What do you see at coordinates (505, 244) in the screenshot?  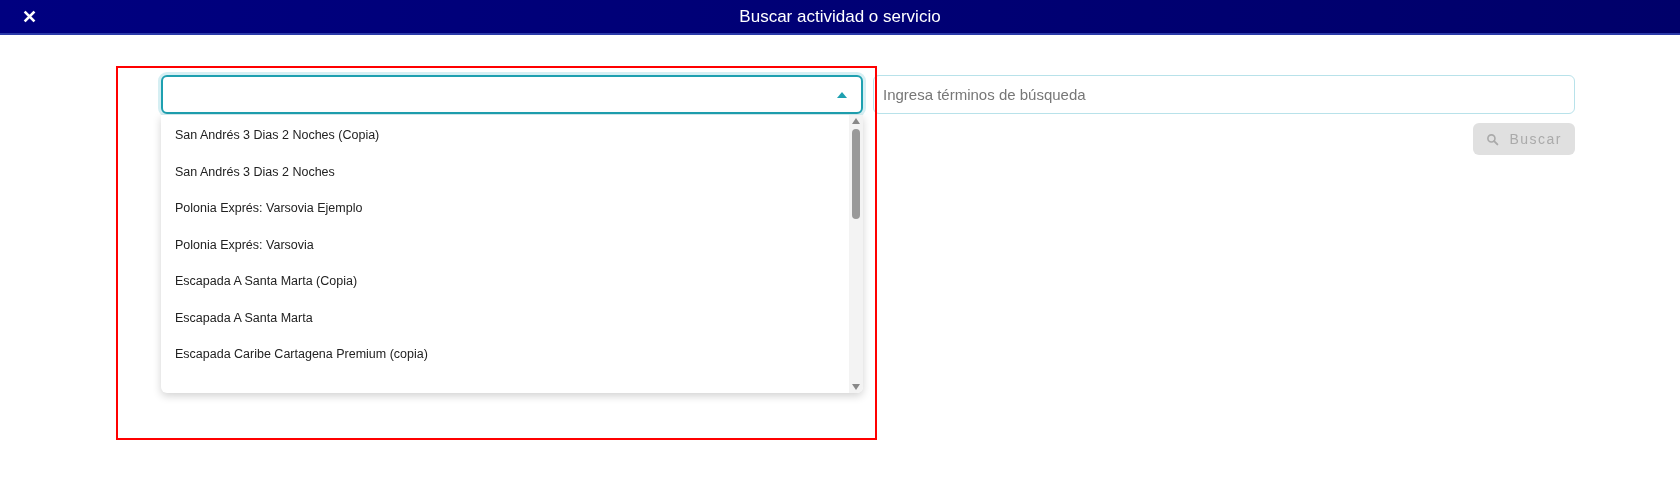 I see `dropdown-option: Polonia Exprés: Varsovia` at bounding box center [505, 244].